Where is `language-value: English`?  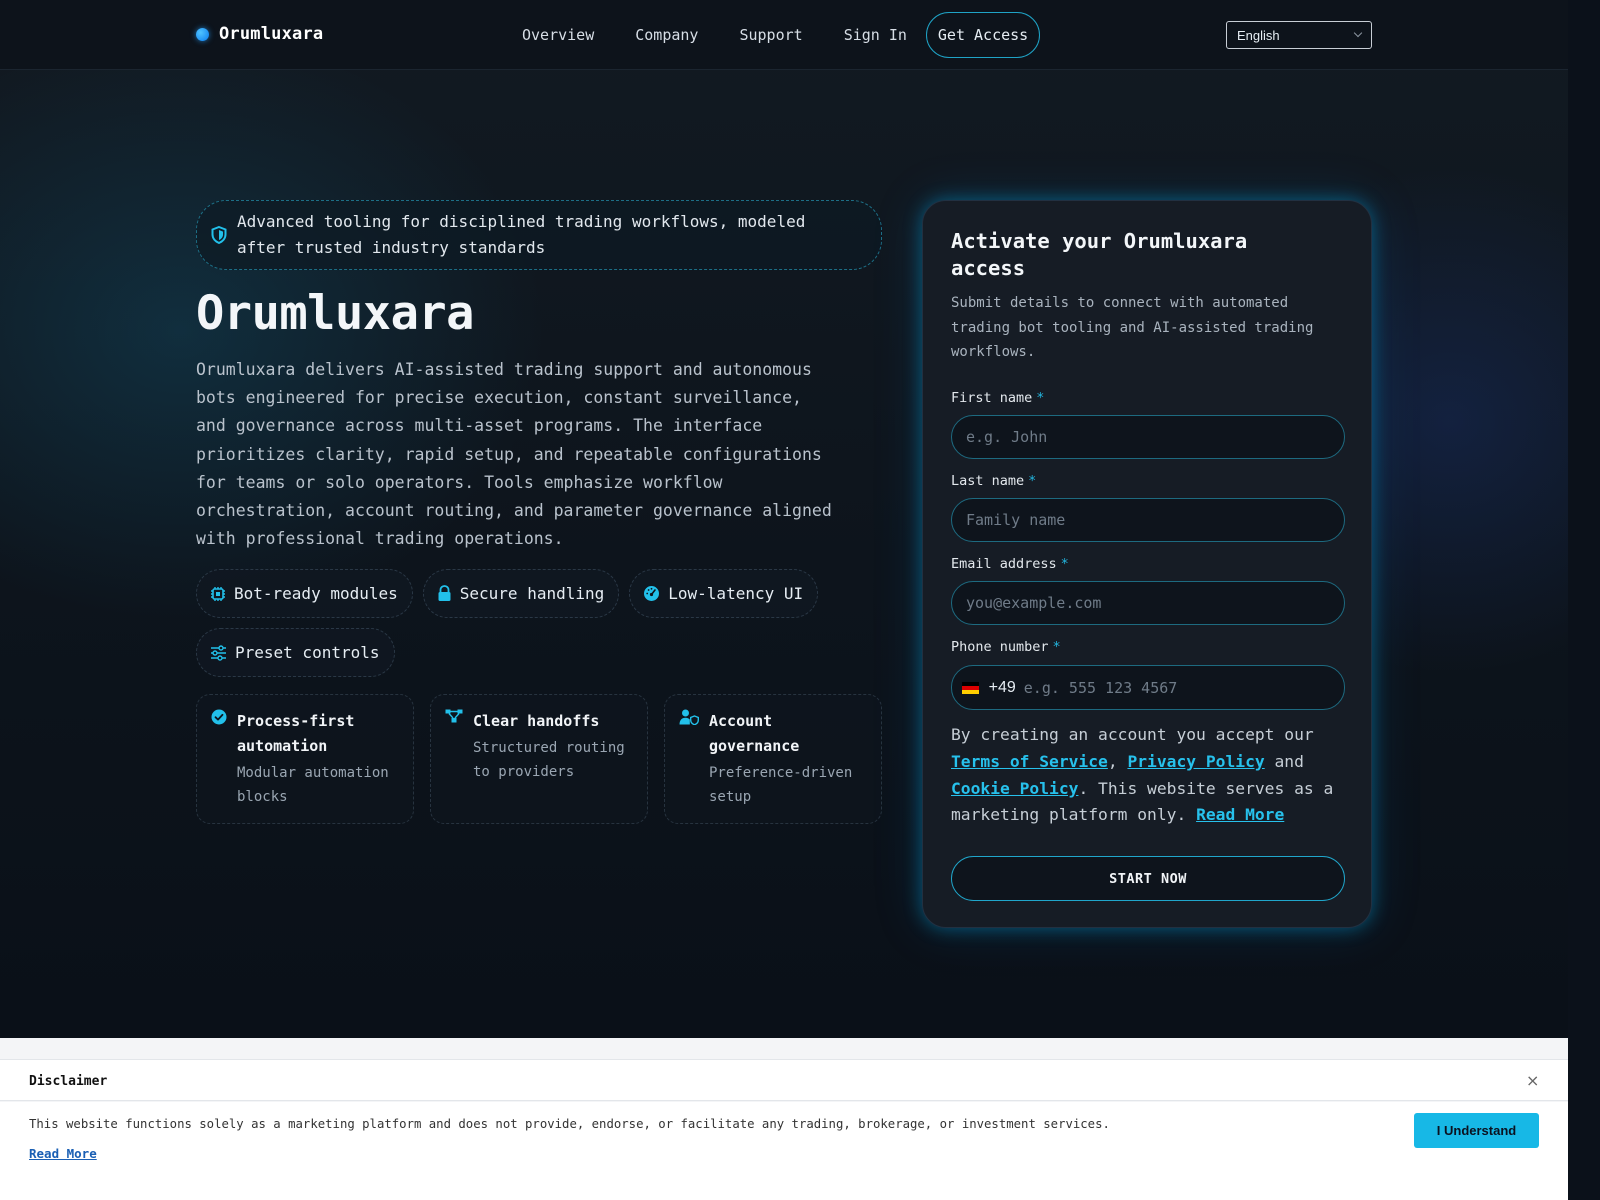 language-value: English is located at coordinates (1258, 35).